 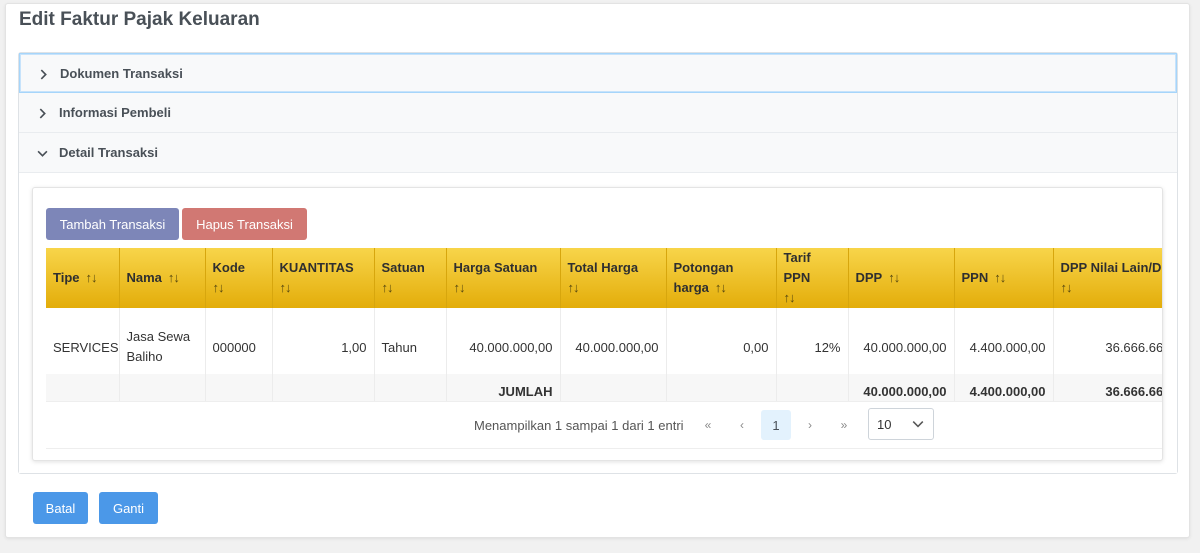 I want to click on prev-page-icon: ‹, so click(x=742, y=425).